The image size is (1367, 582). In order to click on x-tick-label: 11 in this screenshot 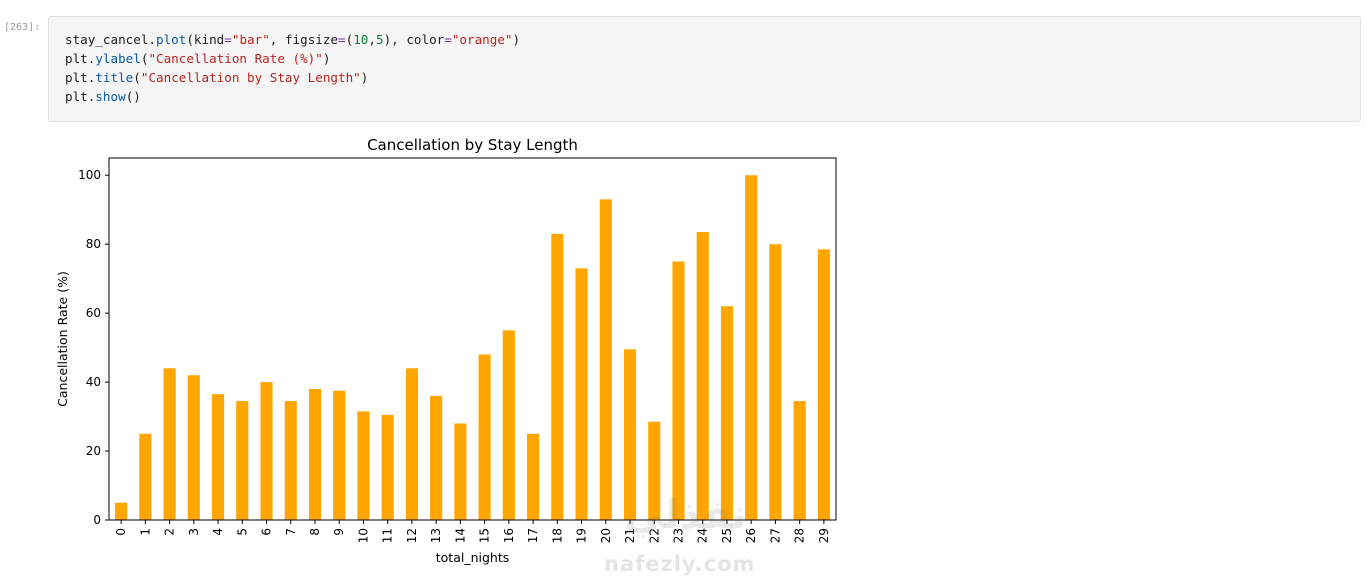, I will do `click(388, 535)`.